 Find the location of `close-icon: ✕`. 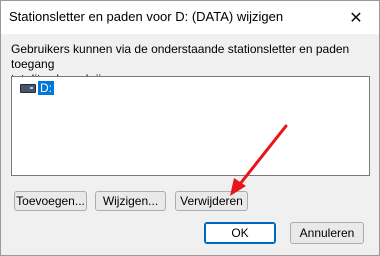

close-icon: ✕ is located at coordinates (356, 17).